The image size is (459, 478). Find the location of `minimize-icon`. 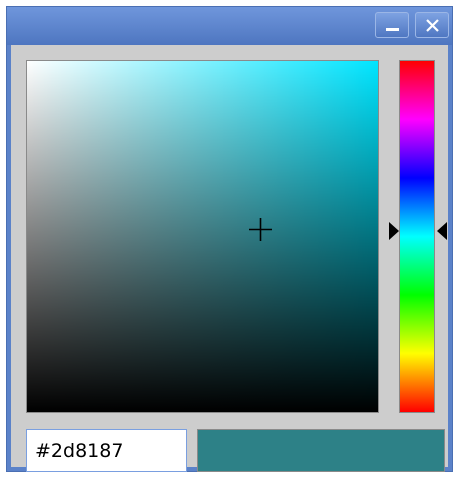

minimize-icon is located at coordinates (392, 29).